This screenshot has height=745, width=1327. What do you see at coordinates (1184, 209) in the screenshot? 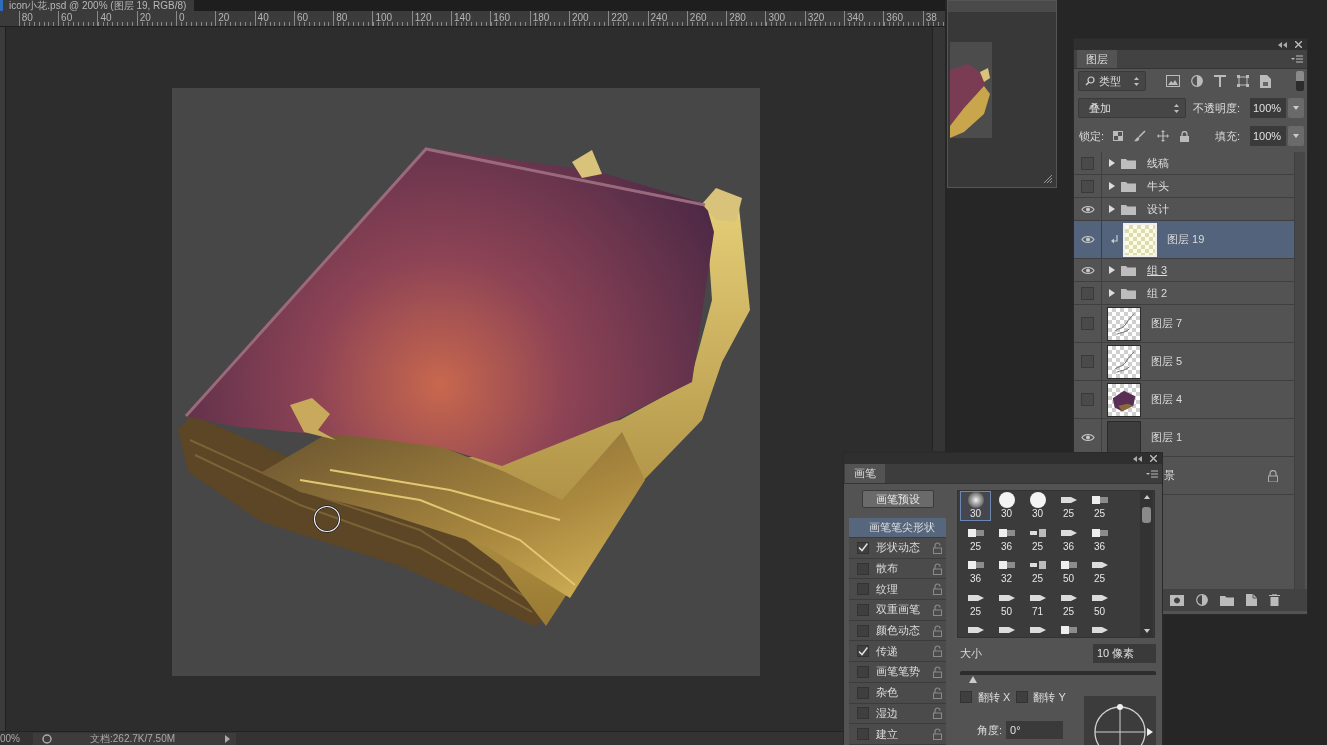
I see `layer-row: 设计` at bounding box center [1184, 209].